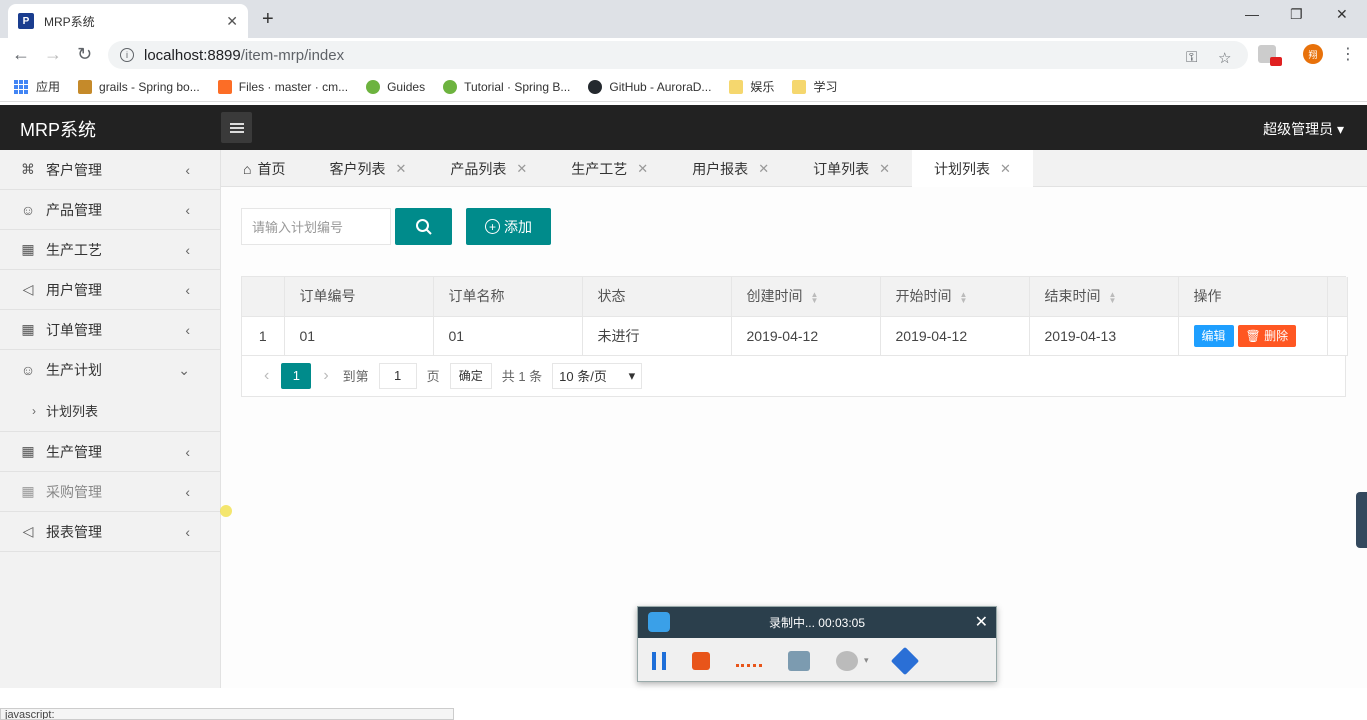  I want to click on sidebar-item-label: 采购管理, so click(74, 491).